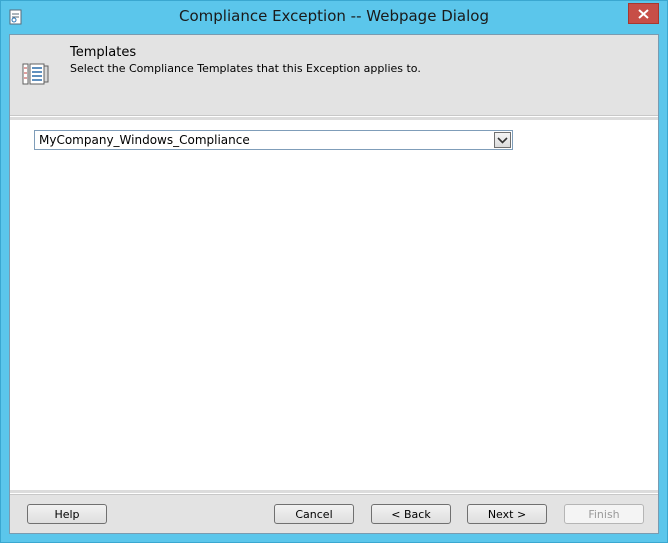 The width and height of the screenshot is (668, 543). I want to click on back-button: < Back, so click(411, 514).